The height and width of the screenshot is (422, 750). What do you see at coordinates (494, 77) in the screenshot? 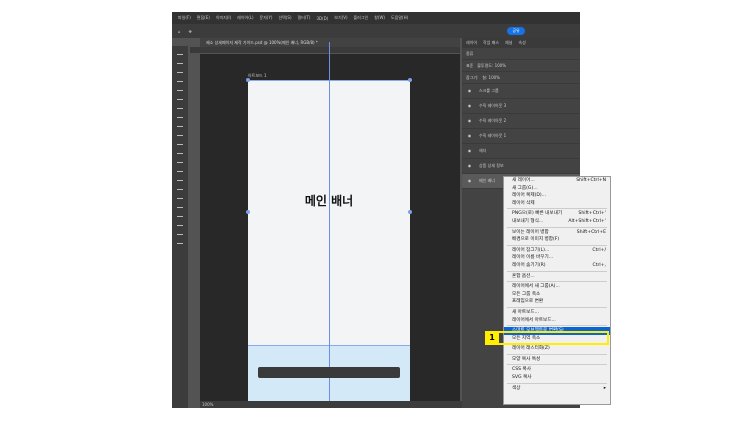
I see `fill-input: 100%` at bounding box center [494, 77].